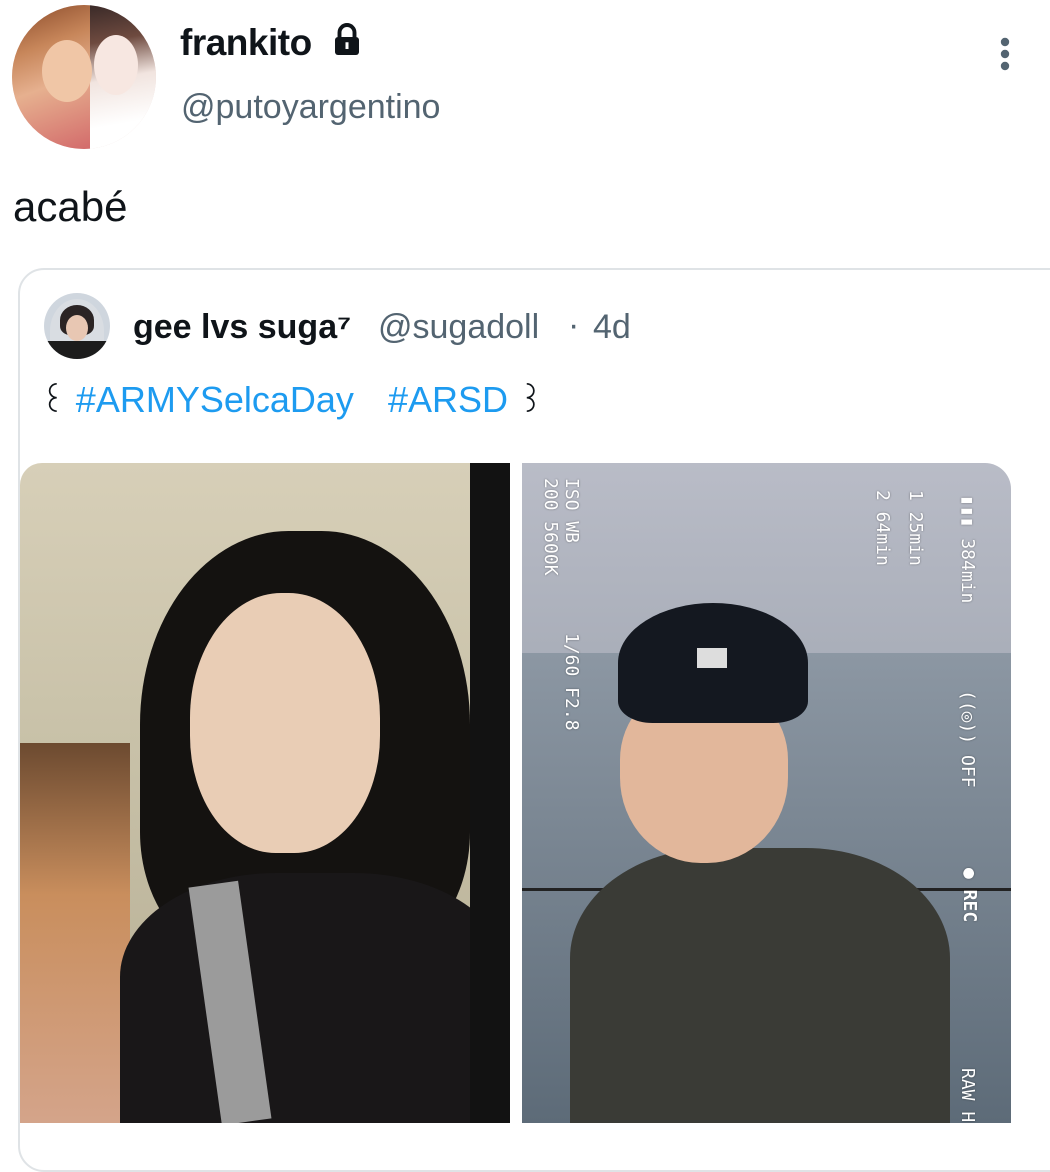 This screenshot has height=1172, width=1050. What do you see at coordinates (242, 327) in the screenshot?
I see `quoted-author-display-name: gee lvs suga⁷` at bounding box center [242, 327].